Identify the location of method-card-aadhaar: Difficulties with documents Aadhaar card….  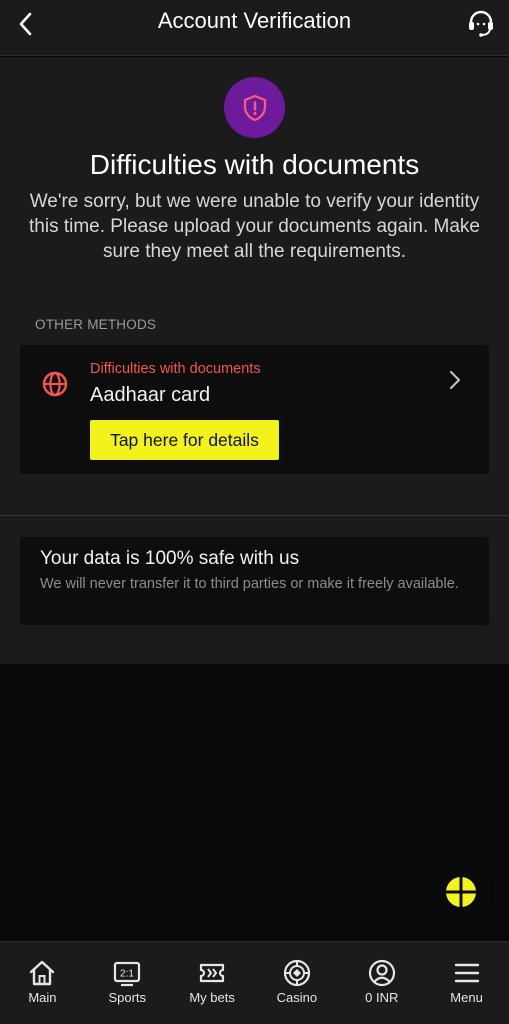
(254, 409).